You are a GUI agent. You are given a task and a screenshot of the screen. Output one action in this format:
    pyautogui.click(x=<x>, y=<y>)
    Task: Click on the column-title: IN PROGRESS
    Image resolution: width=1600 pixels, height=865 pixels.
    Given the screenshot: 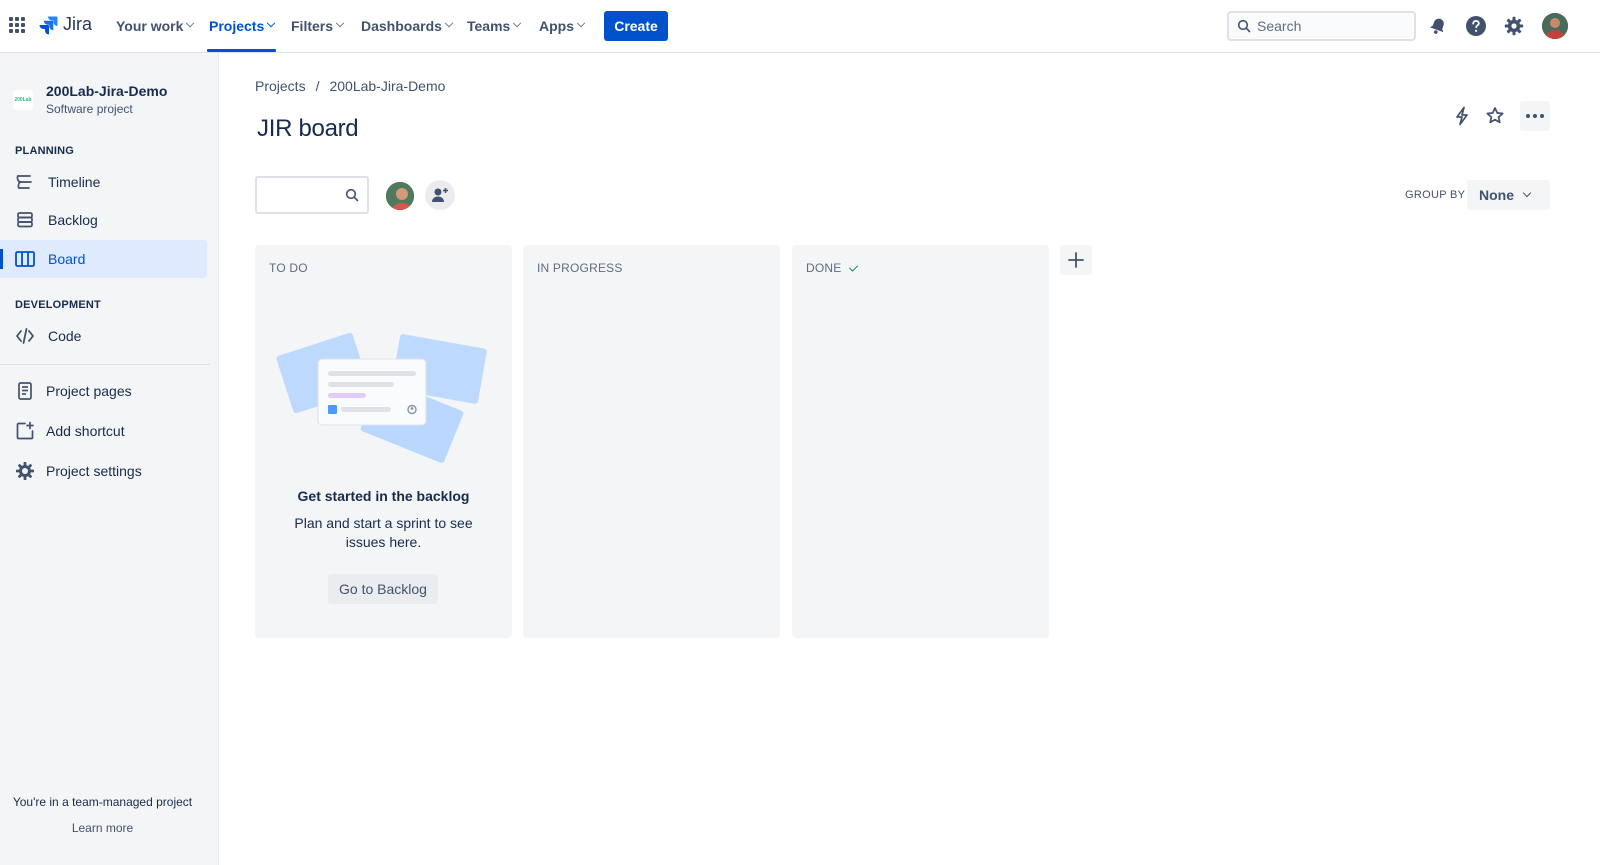 What is the action you would take?
    pyautogui.click(x=580, y=268)
    